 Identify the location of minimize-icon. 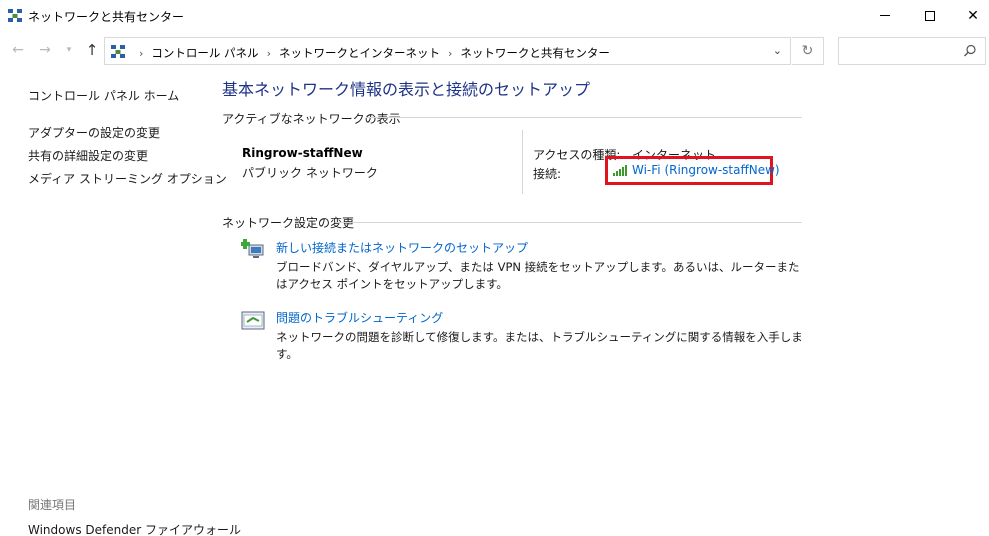
(885, 15).